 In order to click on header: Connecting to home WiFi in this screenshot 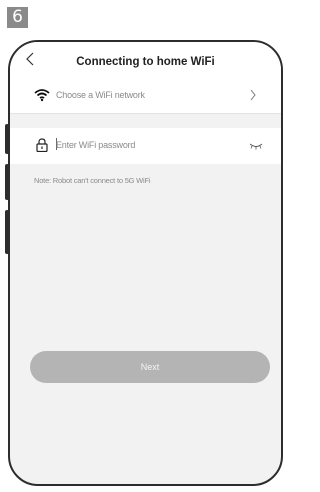, I will do `click(145, 60)`.